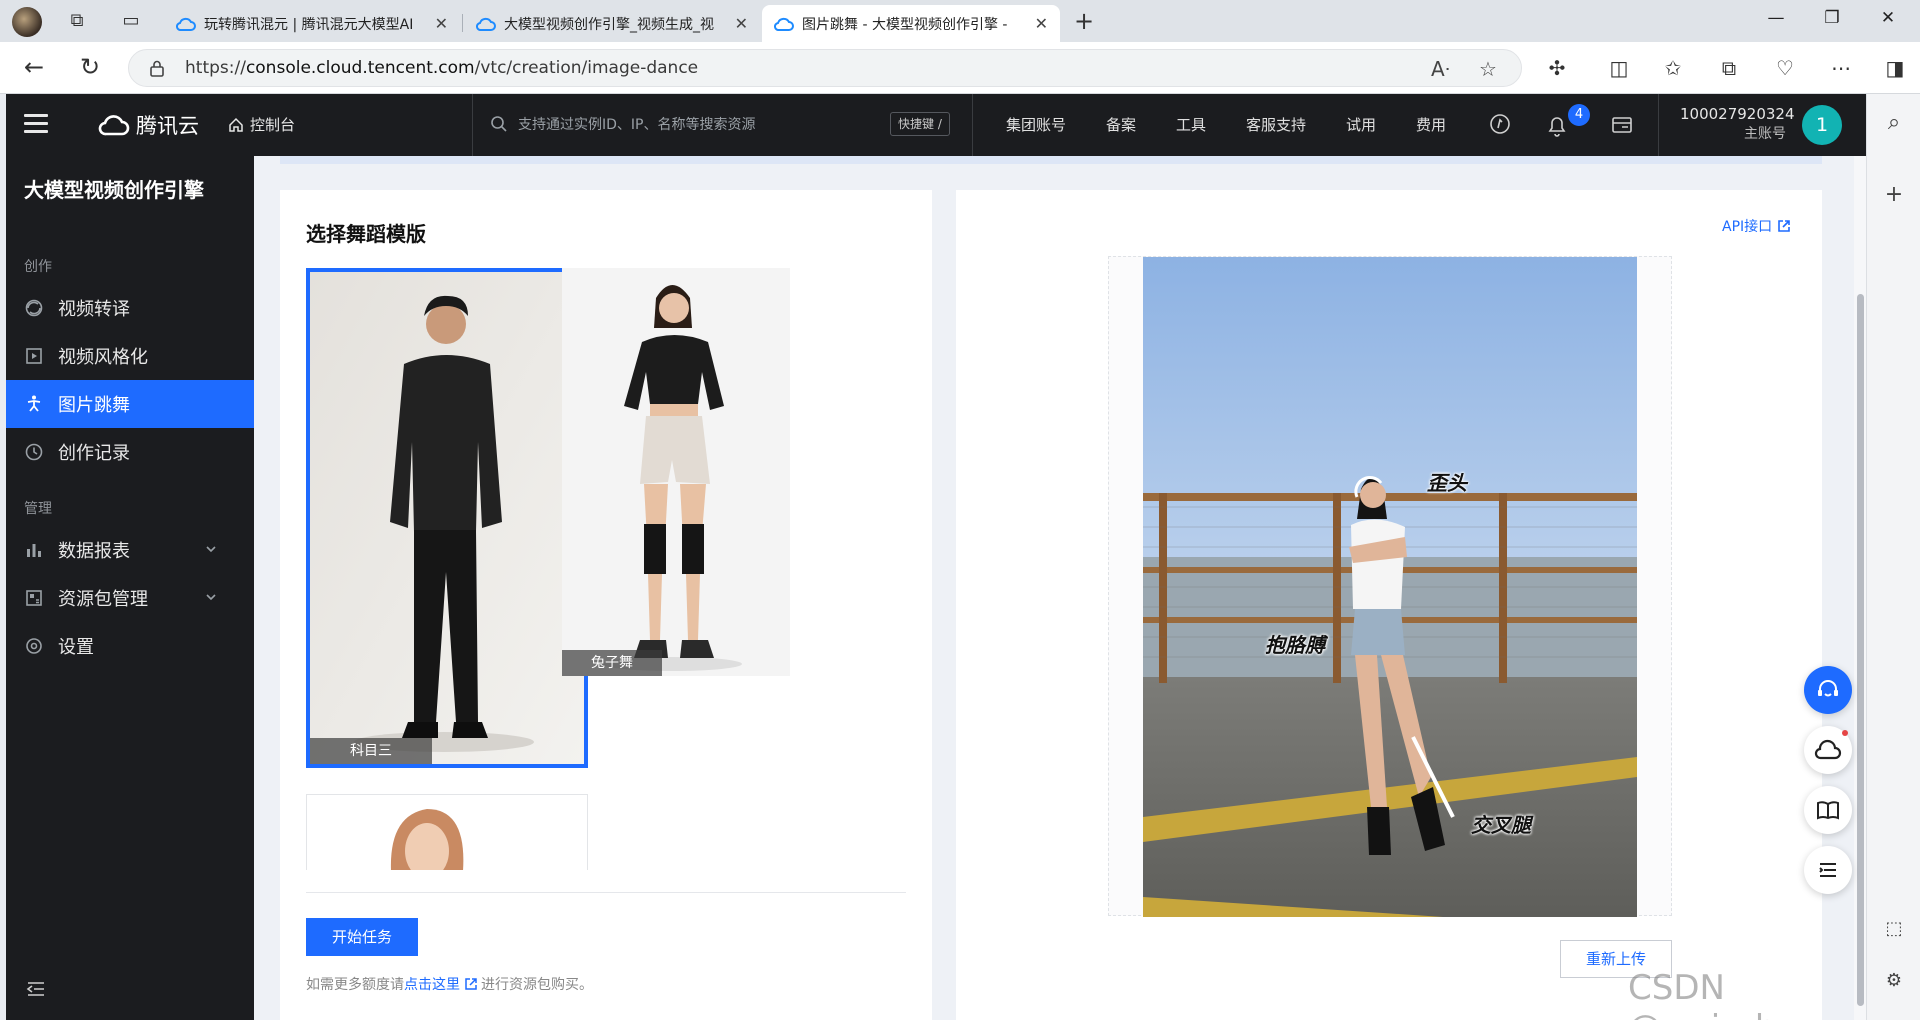  What do you see at coordinates (1488, 69) in the screenshot?
I see `favorite-star-icon: ☆` at bounding box center [1488, 69].